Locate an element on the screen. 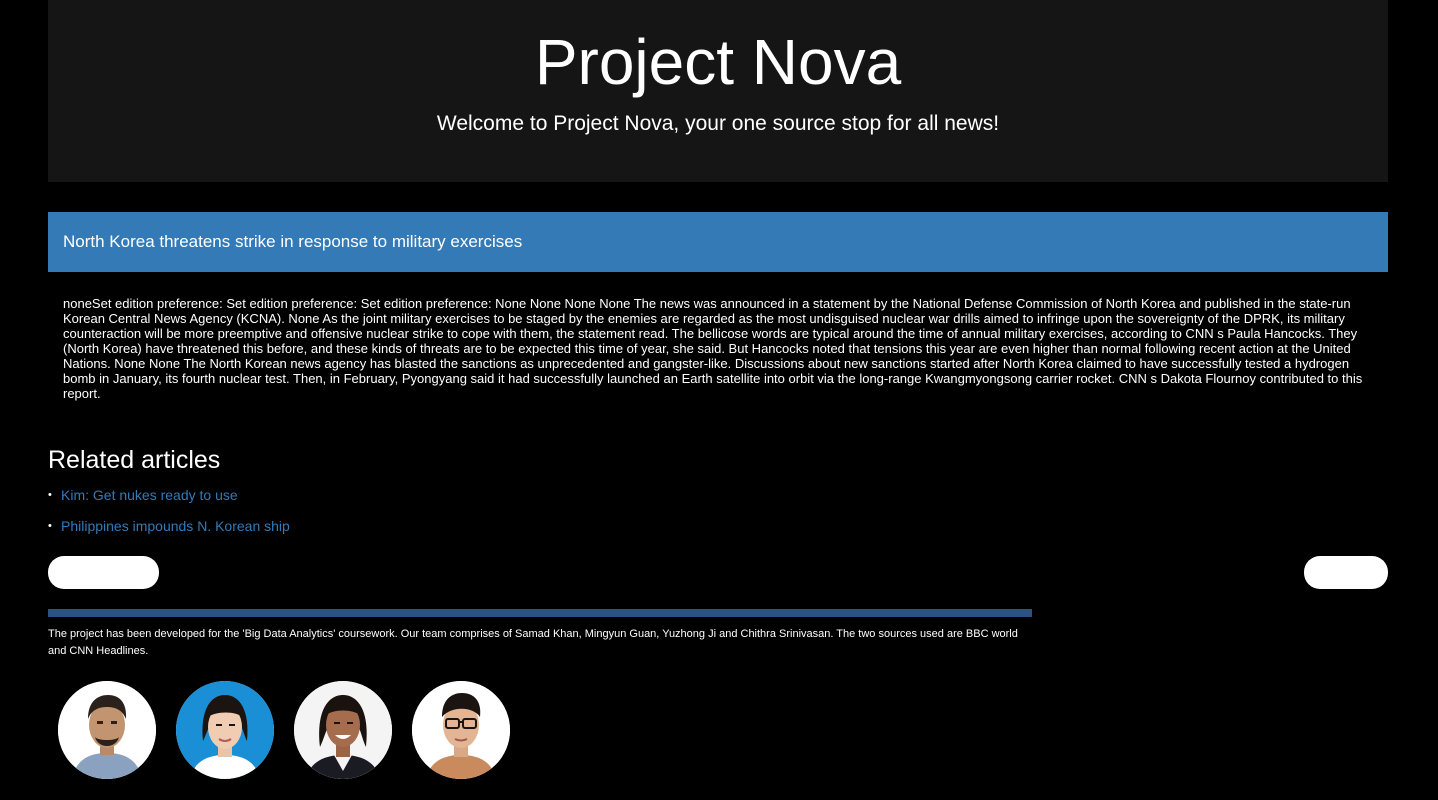 The width and height of the screenshot is (1438, 800). list-item: • Kim: Get nukes ready to use is located at coordinates (169, 499).